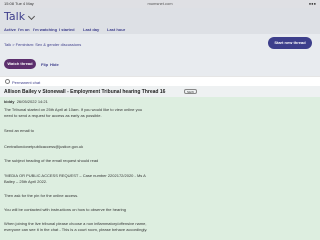 The image size is (320, 240). What do you see at coordinates (9, 101) in the screenshot?
I see `post-author: kiddy` at bounding box center [9, 101].